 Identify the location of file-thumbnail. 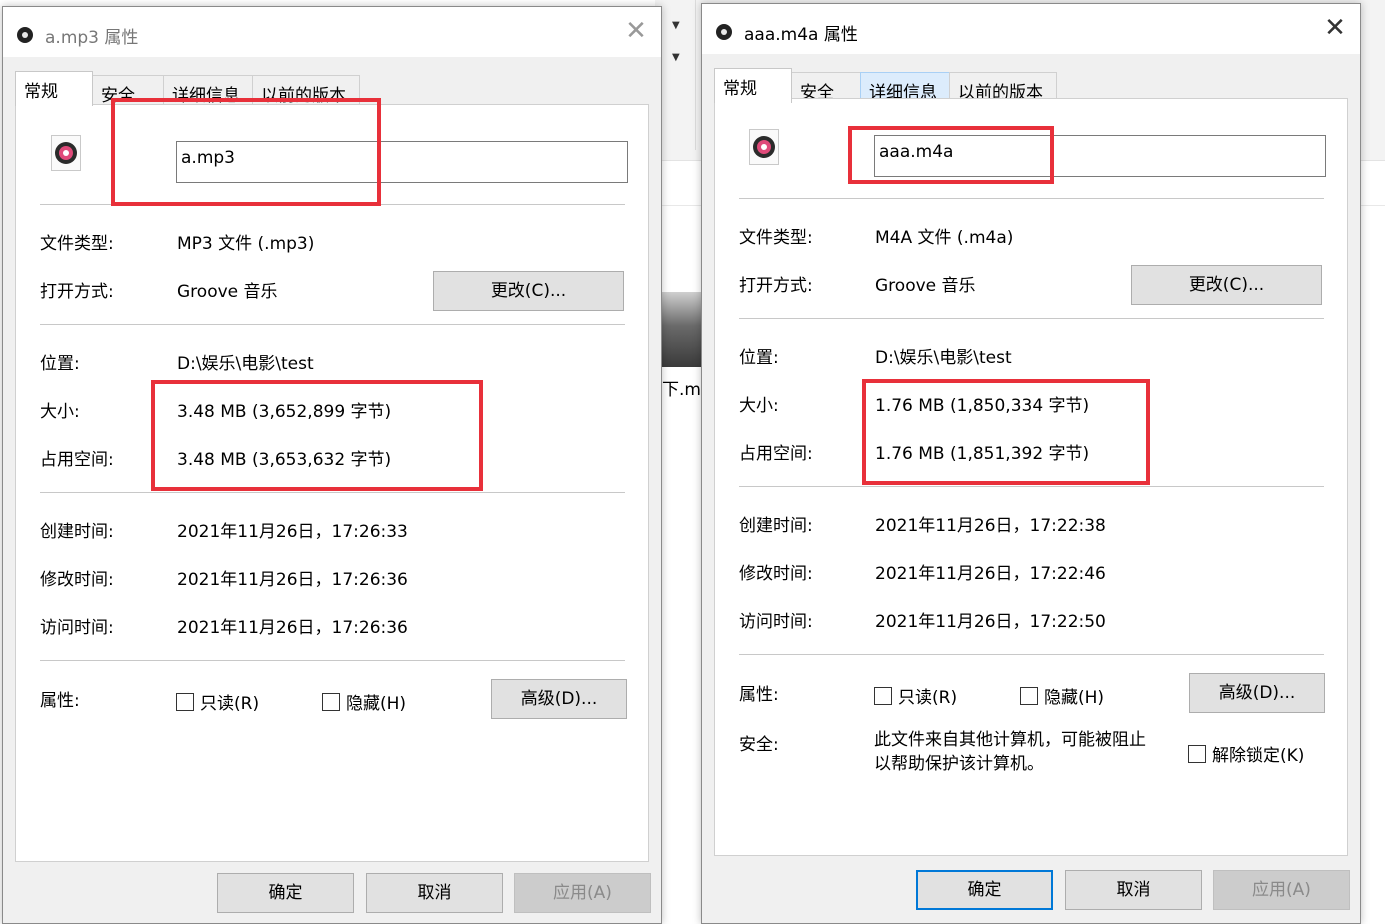
(681, 329).